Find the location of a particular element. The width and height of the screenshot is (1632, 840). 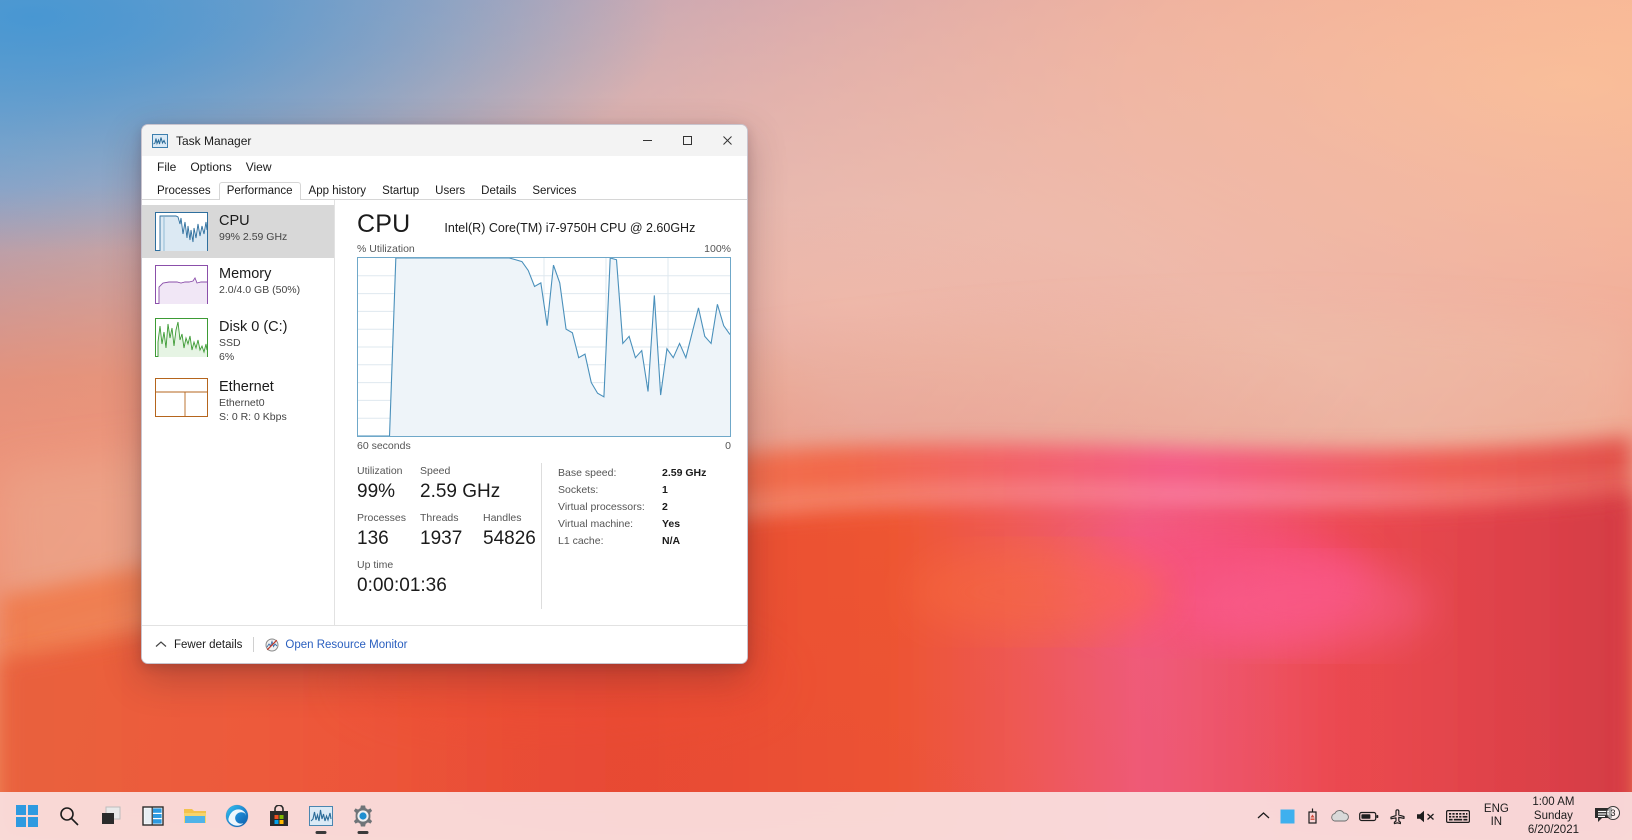

close-button is located at coordinates (727, 140).